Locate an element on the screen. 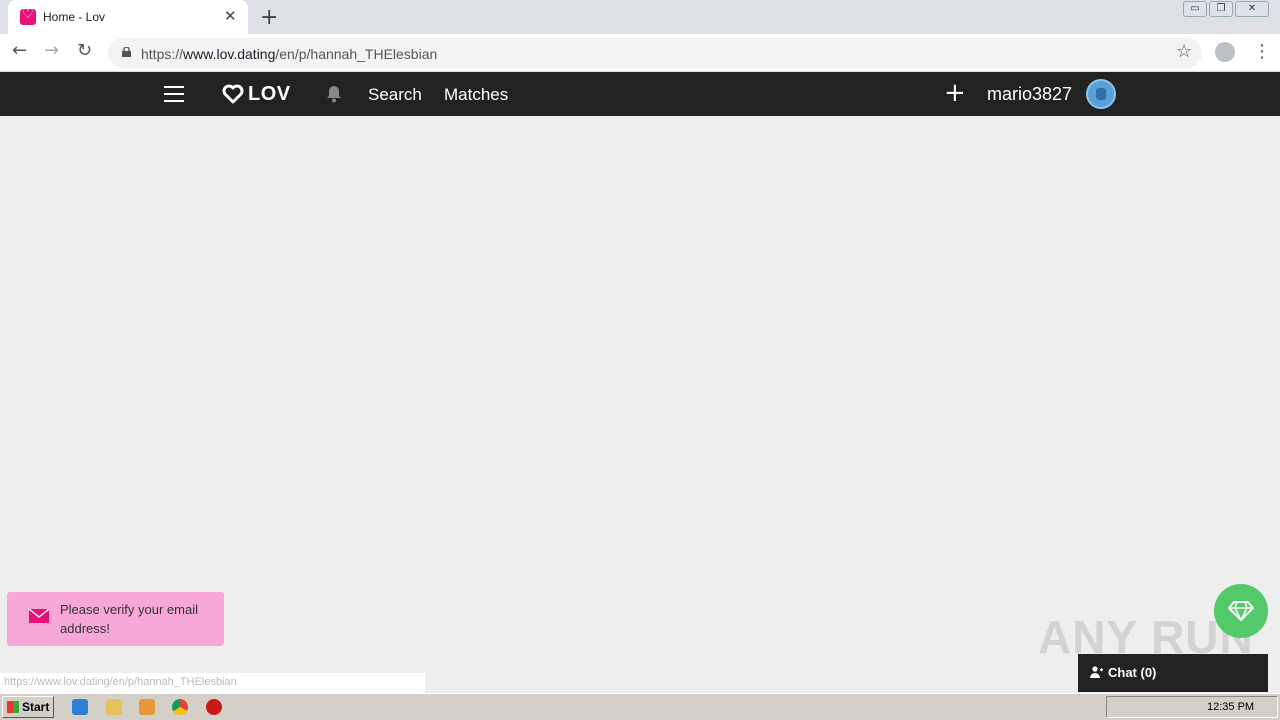 The width and height of the screenshot is (1280, 720). system-tray: 12:35 PM is located at coordinates (1192, 707).